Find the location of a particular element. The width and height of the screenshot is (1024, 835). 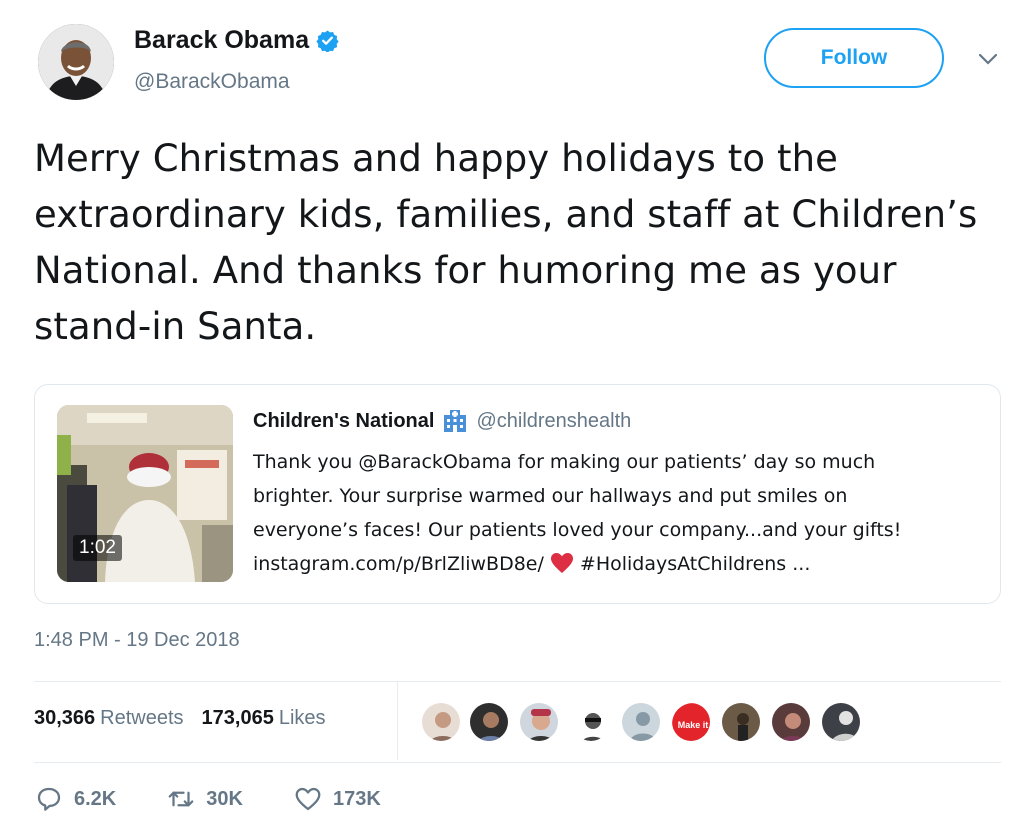

like-count: 173,065 is located at coordinates (238, 718).